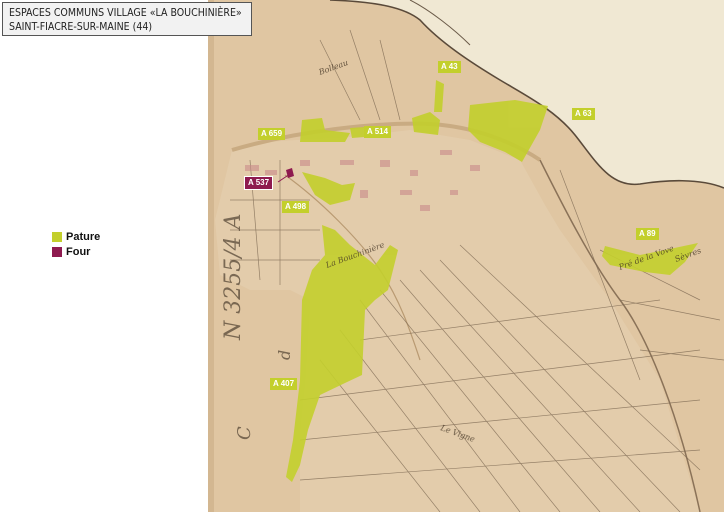  I want to click on legend-item-pature: Pature, so click(76, 236).